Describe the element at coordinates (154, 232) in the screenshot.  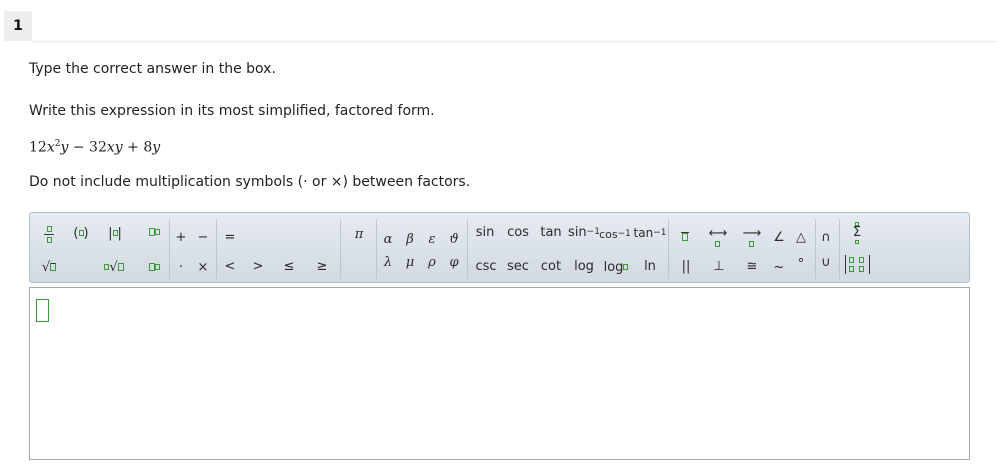
I see `exponent-button` at that location.